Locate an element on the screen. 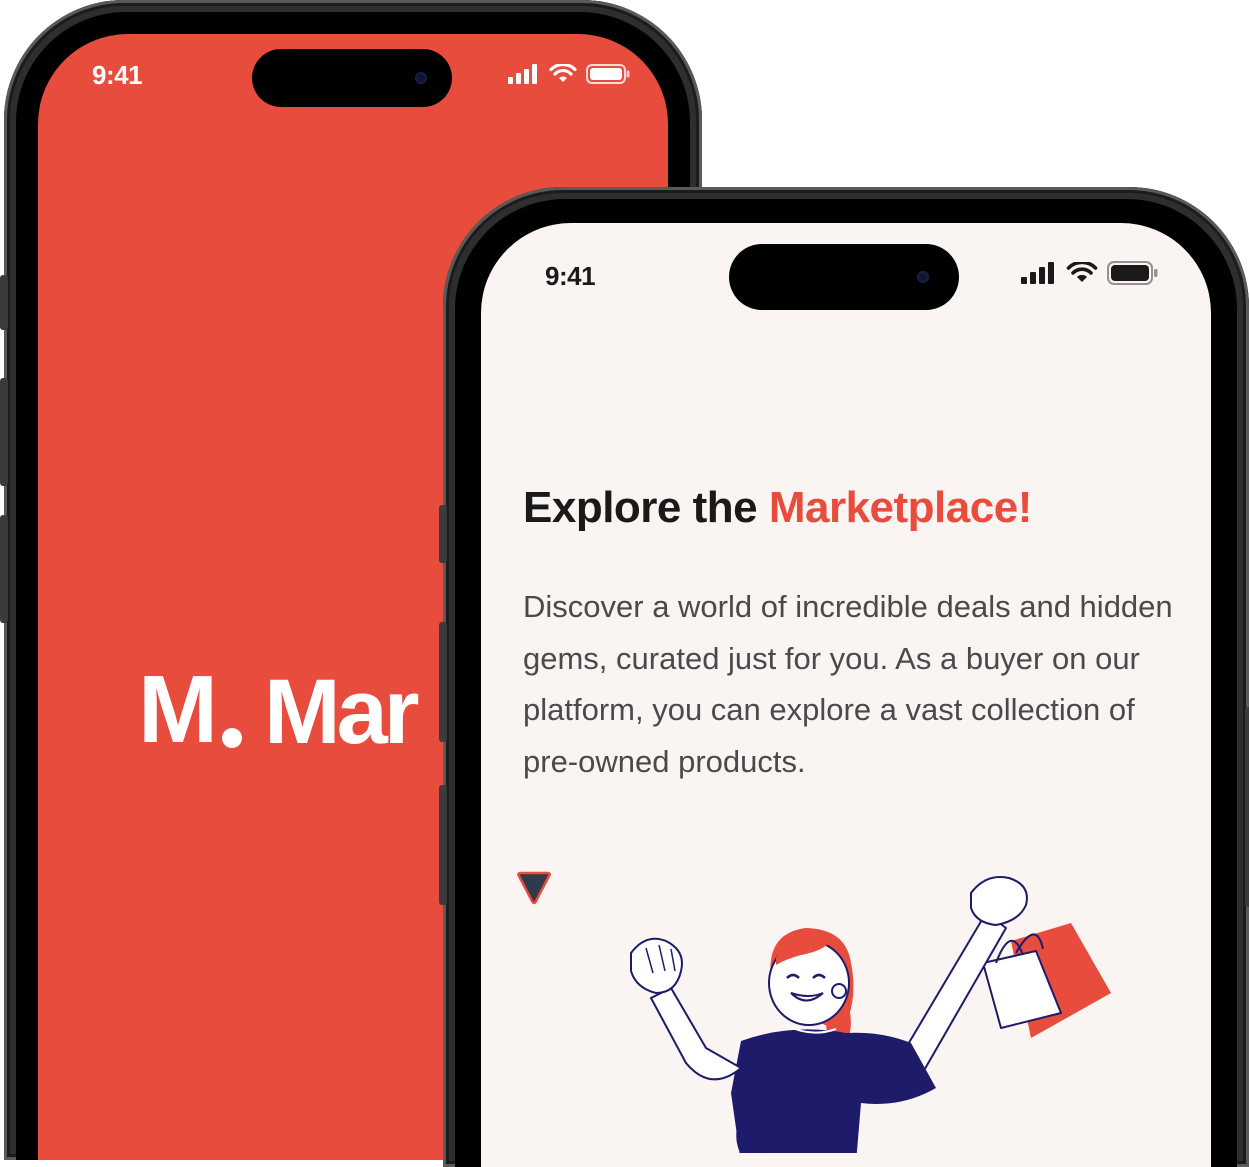 Image resolution: width=1249 pixels, height=1167 pixels. marketplace-logo: M Mar is located at coordinates (279, 709).